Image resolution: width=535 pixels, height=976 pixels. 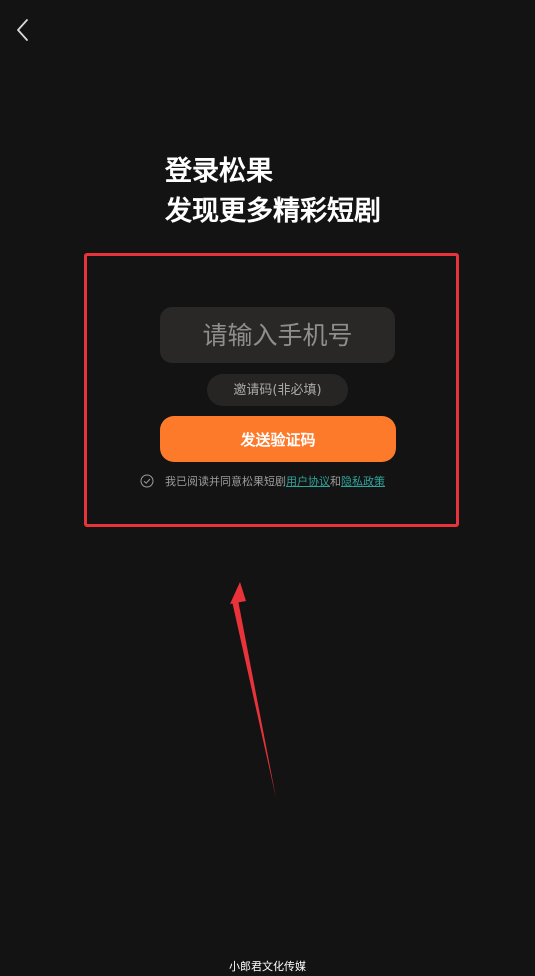 I want to click on agreement-row: 我已阅读并同意松果短剧 用户协议 和 隐私政策, so click(x=262, y=481).